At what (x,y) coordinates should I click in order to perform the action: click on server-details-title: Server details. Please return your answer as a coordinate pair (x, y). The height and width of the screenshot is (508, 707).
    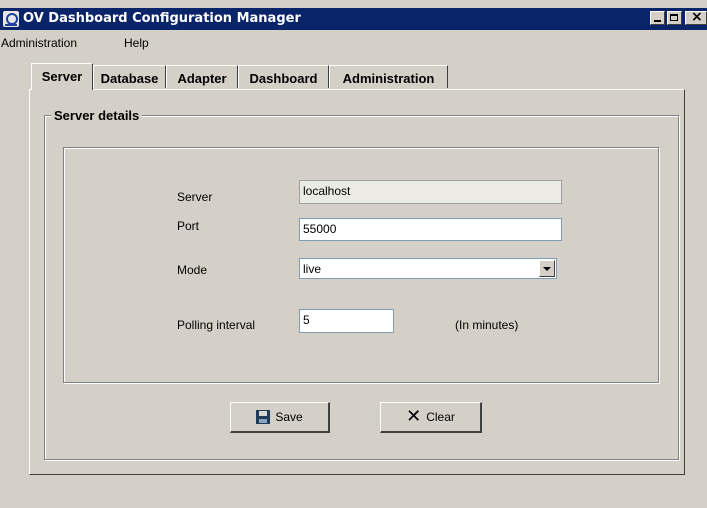
    Looking at the image, I should click on (97, 115).